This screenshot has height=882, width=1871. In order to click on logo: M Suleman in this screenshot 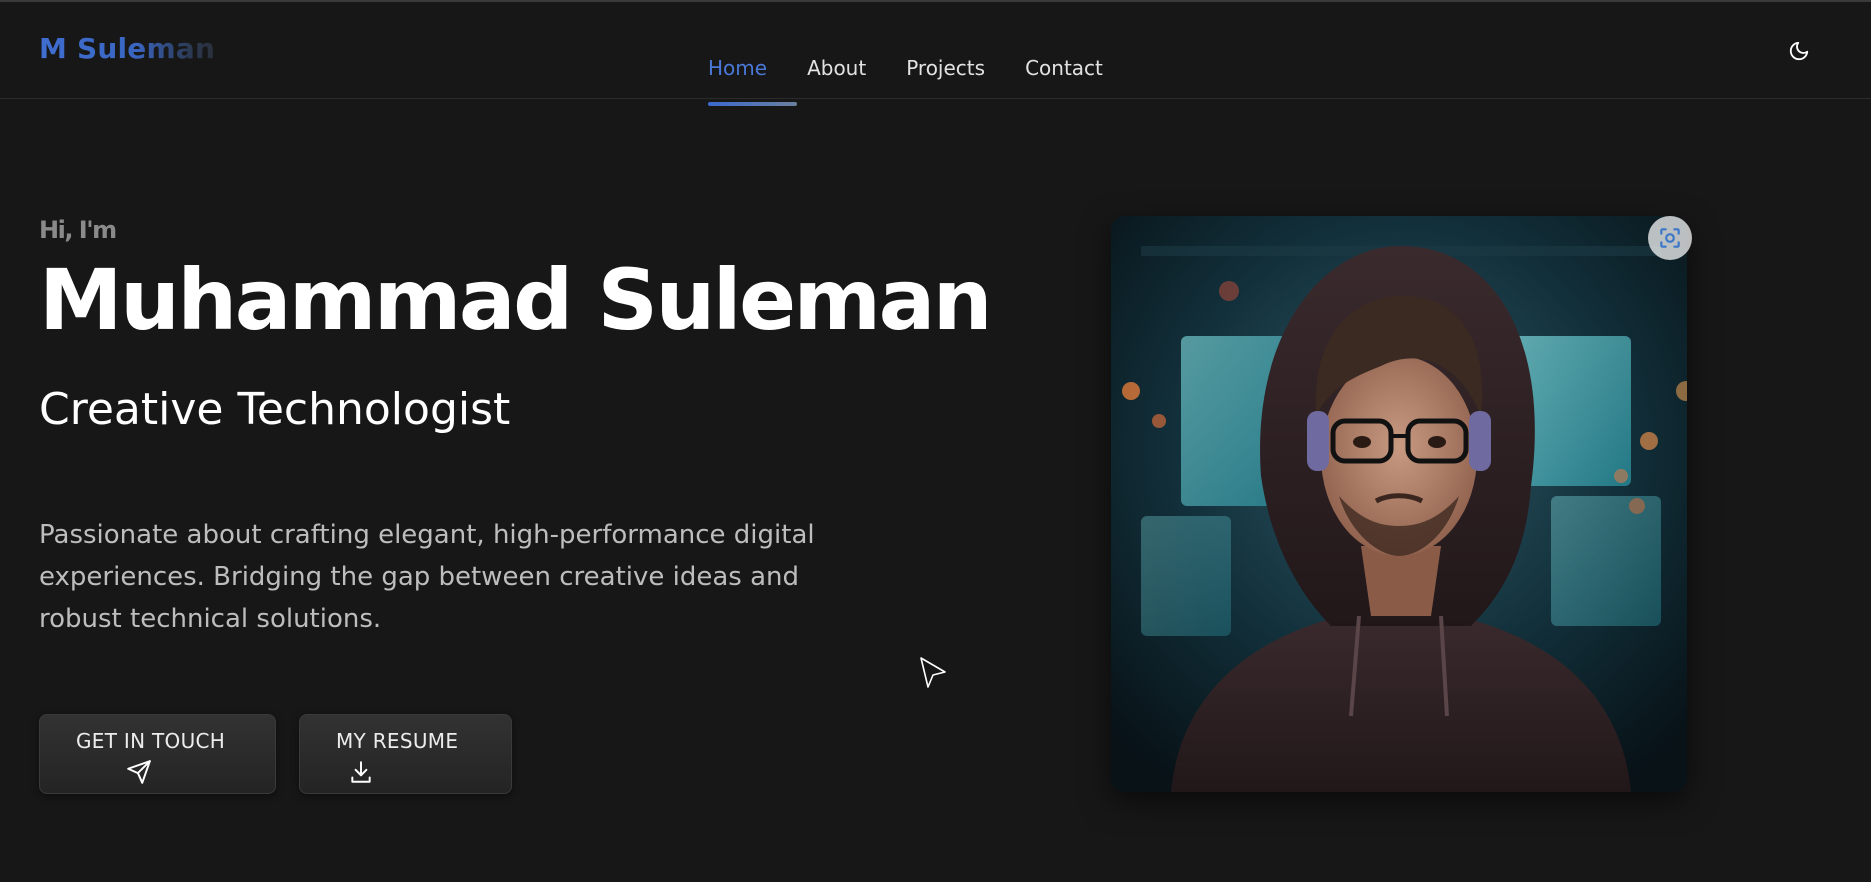, I will do `click(127, 48)`.